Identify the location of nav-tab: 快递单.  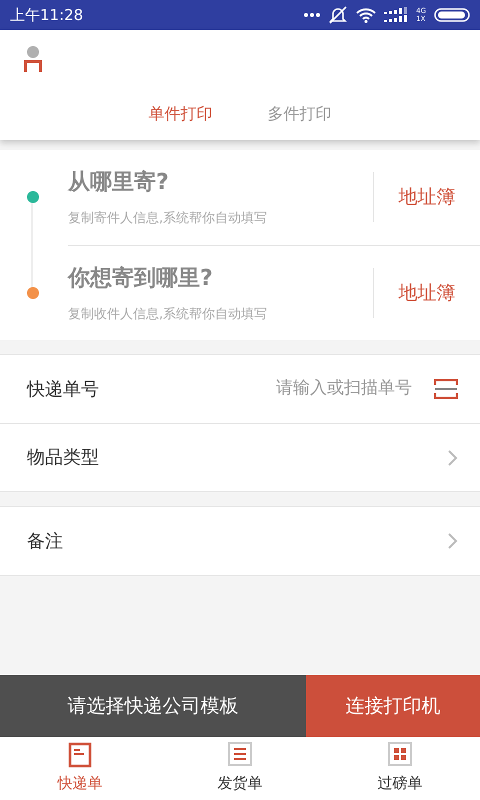
(80, 768).